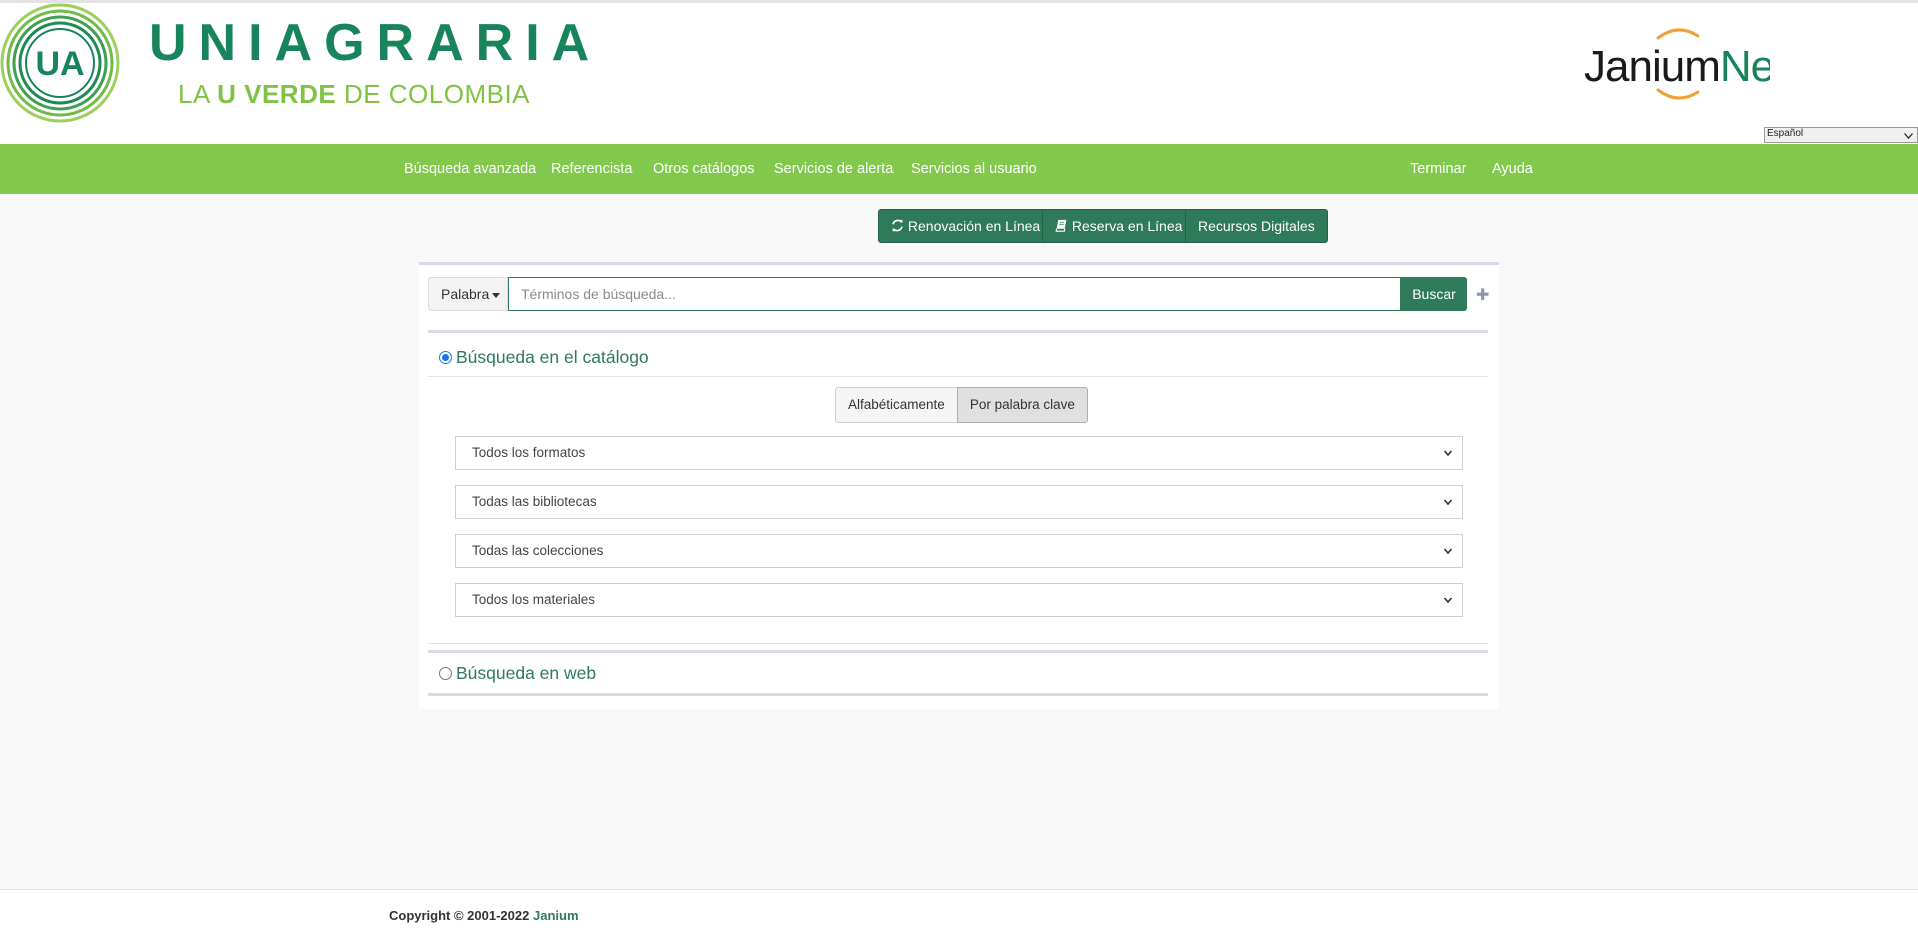 This screenshot has height=937, width=1918. What do you see at coordinates (1841, 135) in the screenshot?
I see `language-select: Español` at bounding box center [1841, 135].